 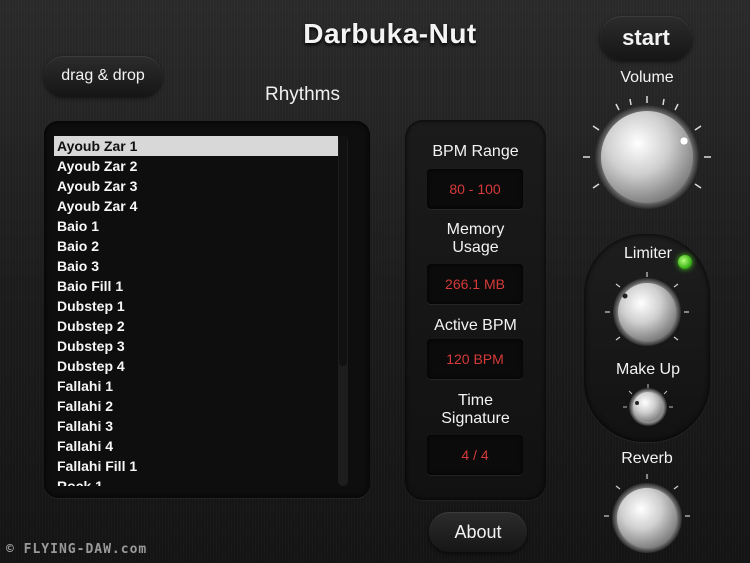 What do you see at coordinates (475, 455) in the screenshot?
I see `time-signature-value: 4 / 4` at bounding box center [475, 455].